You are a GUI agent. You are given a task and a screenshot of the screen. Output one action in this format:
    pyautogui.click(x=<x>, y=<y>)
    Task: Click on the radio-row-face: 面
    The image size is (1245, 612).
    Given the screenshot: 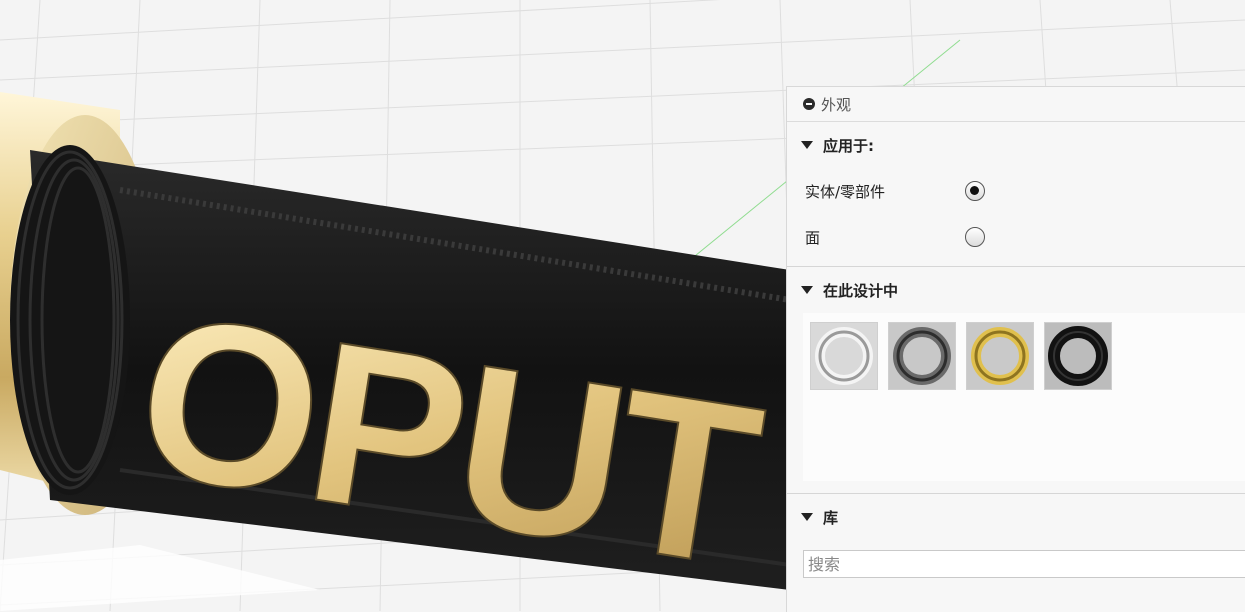 What is the action you would take?
    pyautogui.click(x=1016, y=237)
    